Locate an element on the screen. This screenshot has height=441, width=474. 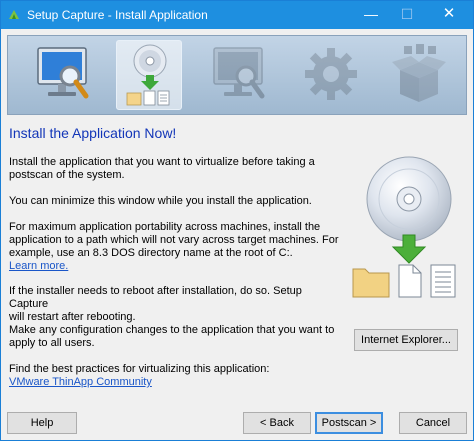
step-postscan is located at coordinates (239, 75).